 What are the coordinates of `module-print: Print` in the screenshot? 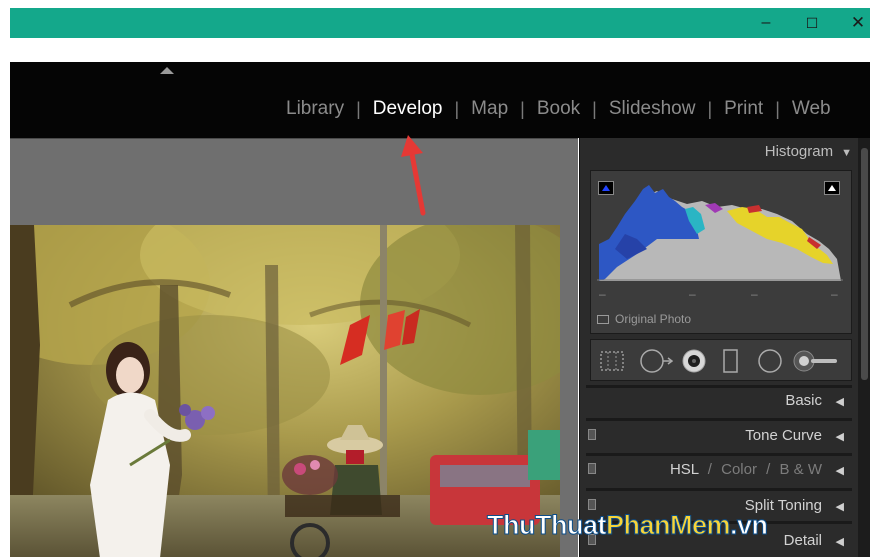 It's located at (743, 109).